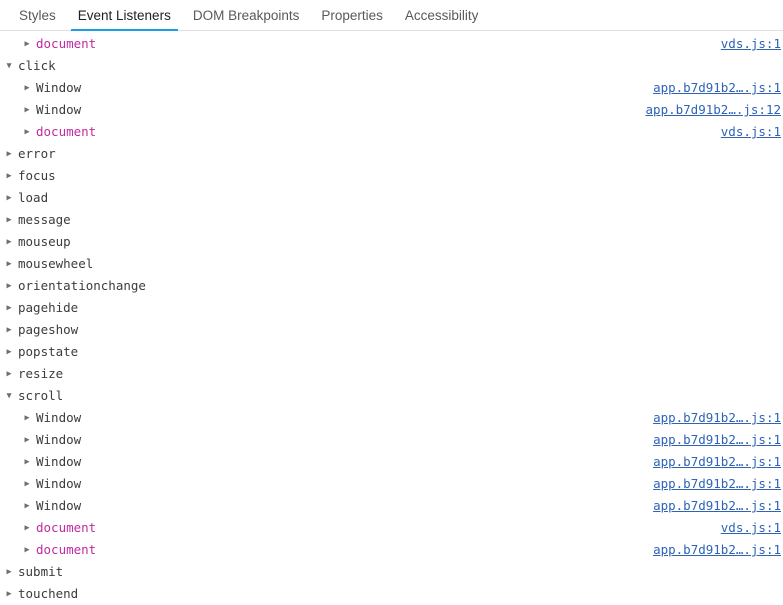 The image size is (783, 605). I want to click on event-type-row: ▶ pagehide, so click(391, 308).